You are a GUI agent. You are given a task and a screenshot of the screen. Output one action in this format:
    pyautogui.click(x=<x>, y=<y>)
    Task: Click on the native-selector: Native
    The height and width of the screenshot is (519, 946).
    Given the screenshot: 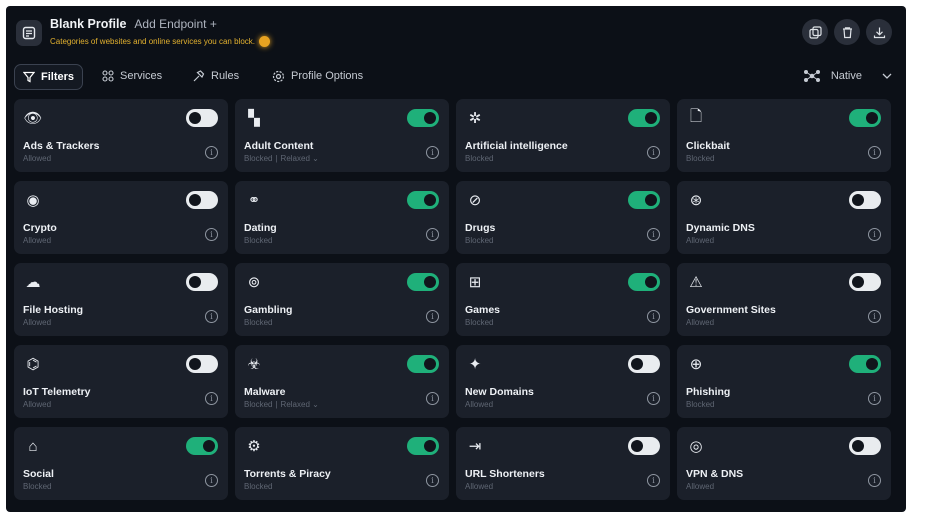 What is the action you would take?
    pyautogui.click(x=848, y=76)
    